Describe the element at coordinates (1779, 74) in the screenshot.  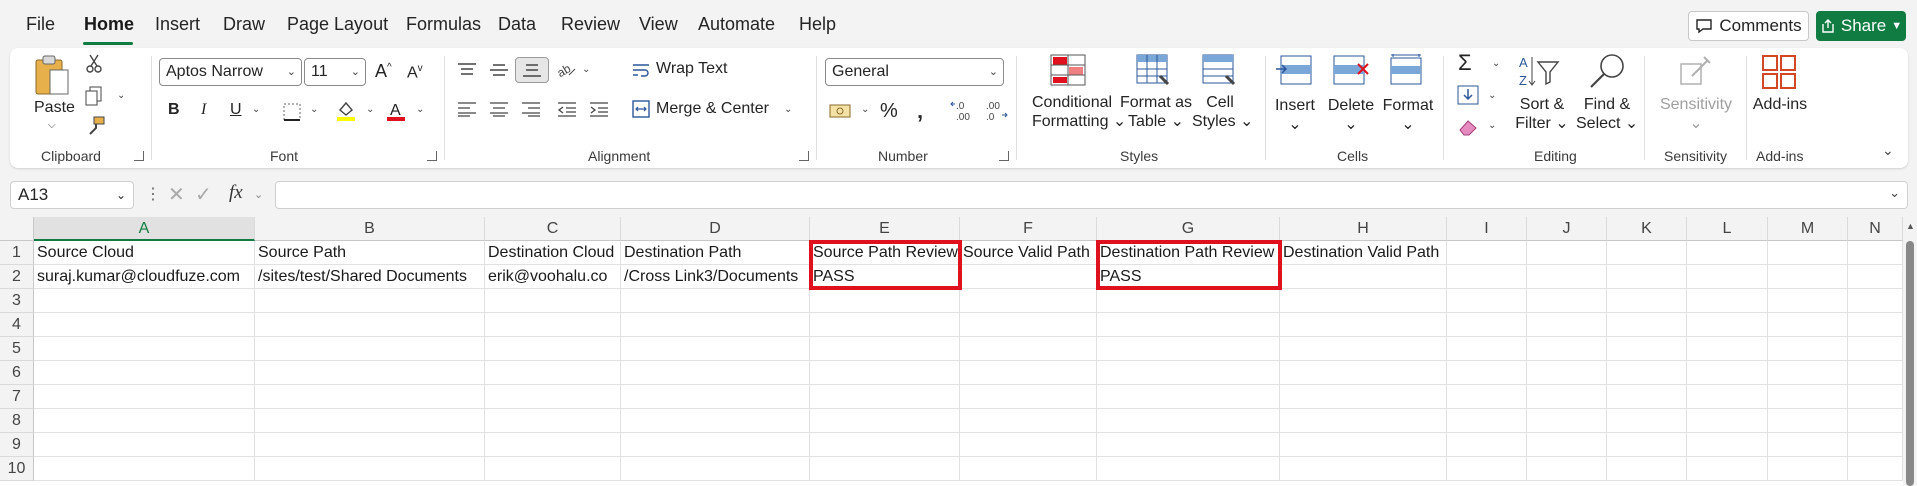
I see `add-ins-icon` at that location.